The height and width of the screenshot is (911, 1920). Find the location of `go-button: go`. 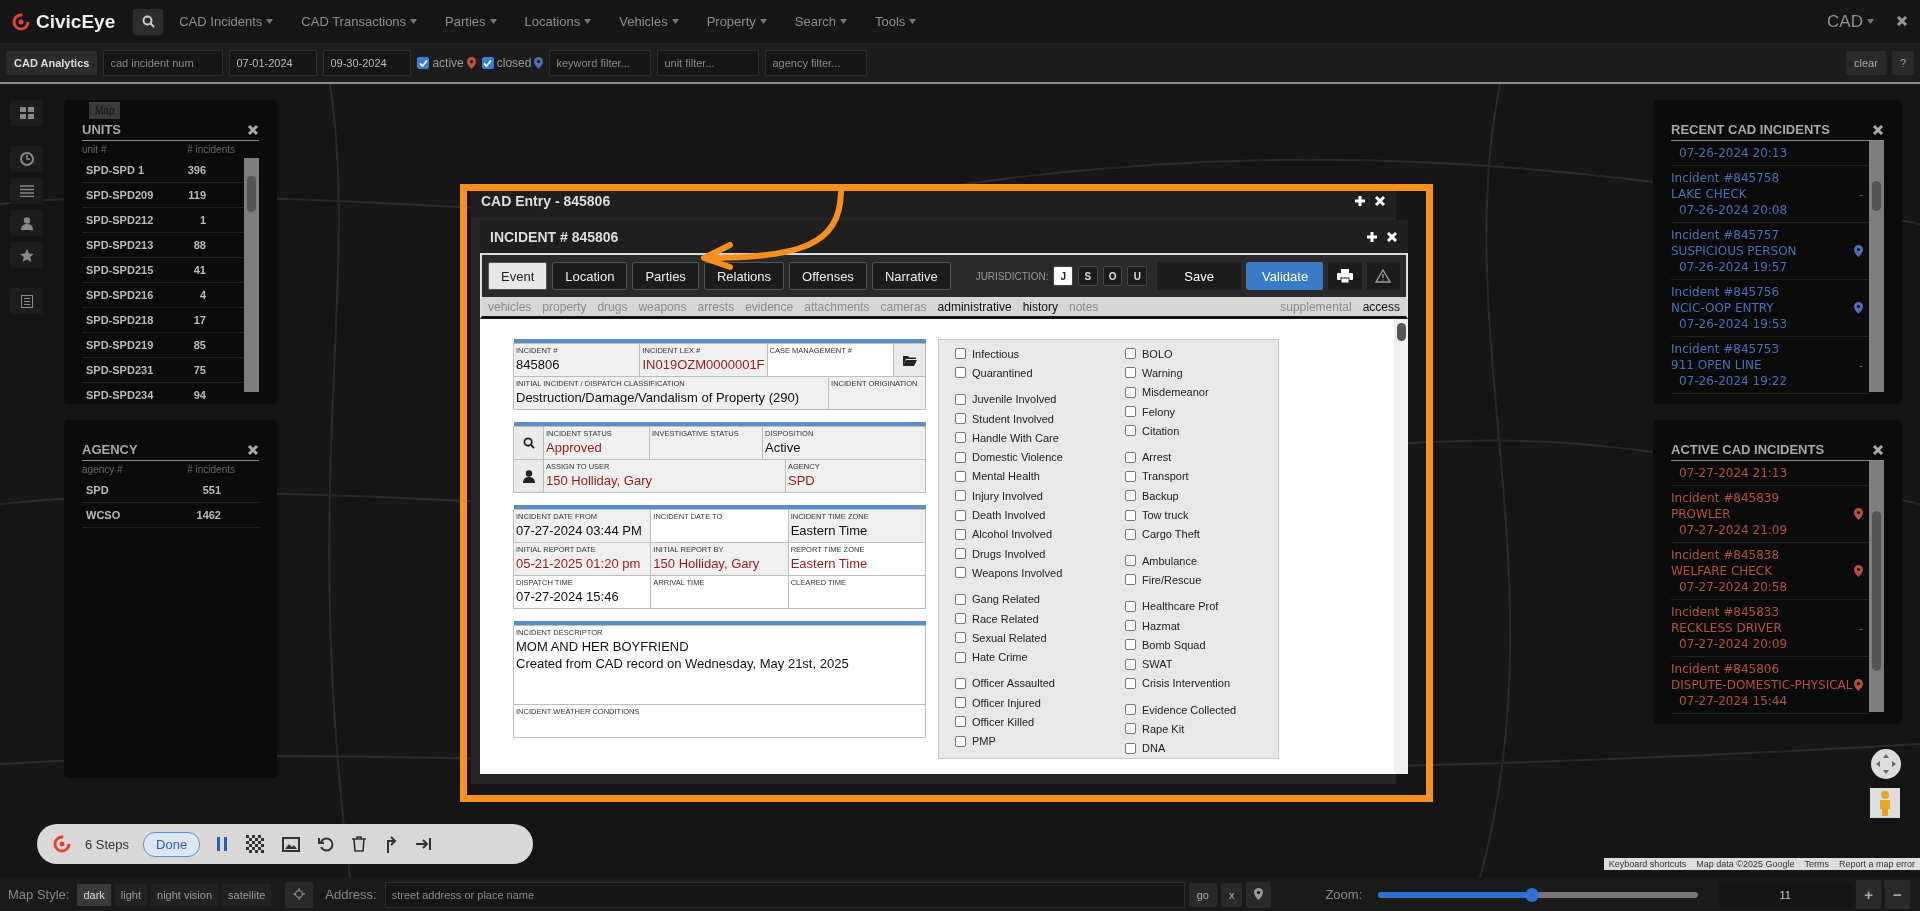

go-button: go is located at coordinates (1202, 894).